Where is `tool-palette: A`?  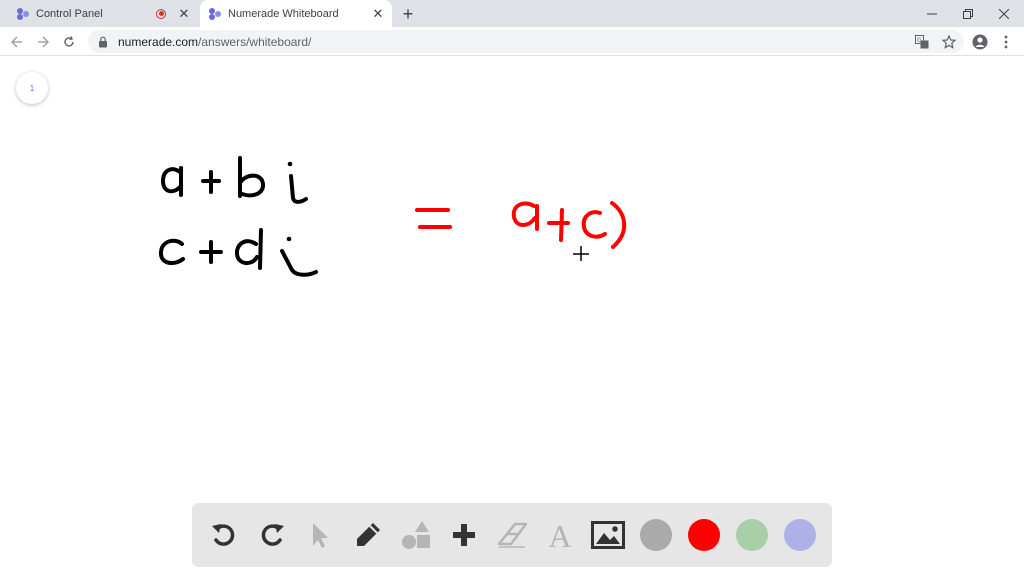 tool-palette: A is located at coordinates (512, 535).